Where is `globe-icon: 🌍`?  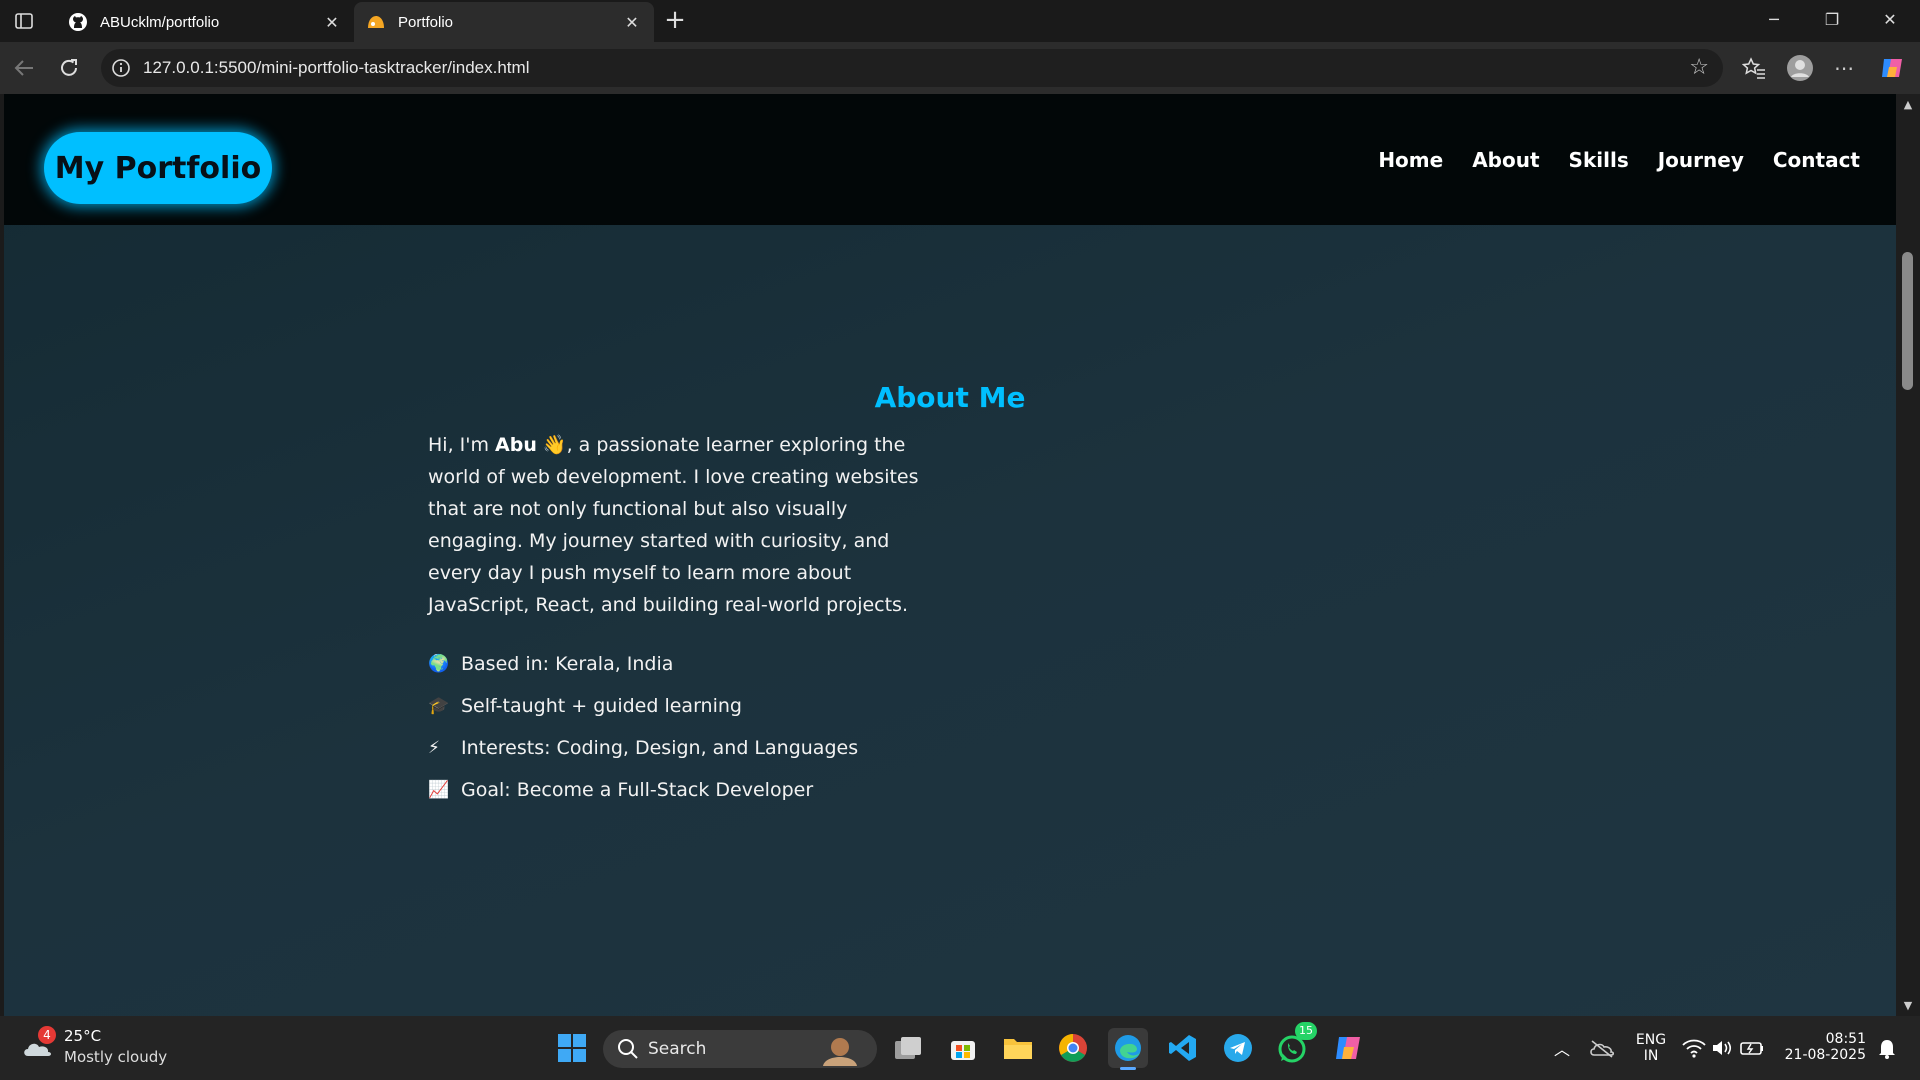
globe-icon: 🌍 is located at coordinates (439, 664).